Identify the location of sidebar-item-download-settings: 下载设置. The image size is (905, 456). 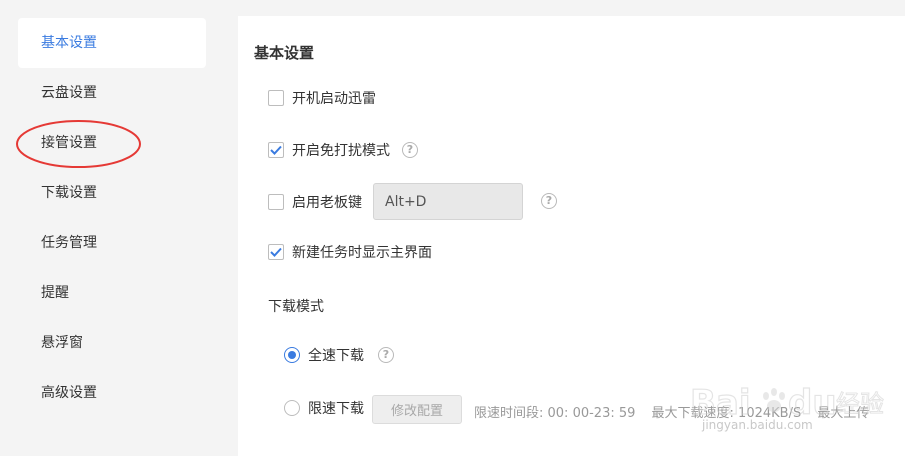
(112, 193).